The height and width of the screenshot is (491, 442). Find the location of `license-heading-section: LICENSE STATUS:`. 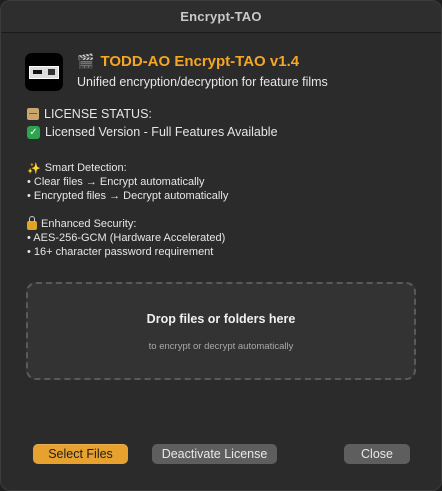

license-heading-section: LICENSE STATUS: is located at coordinates (89, 114).